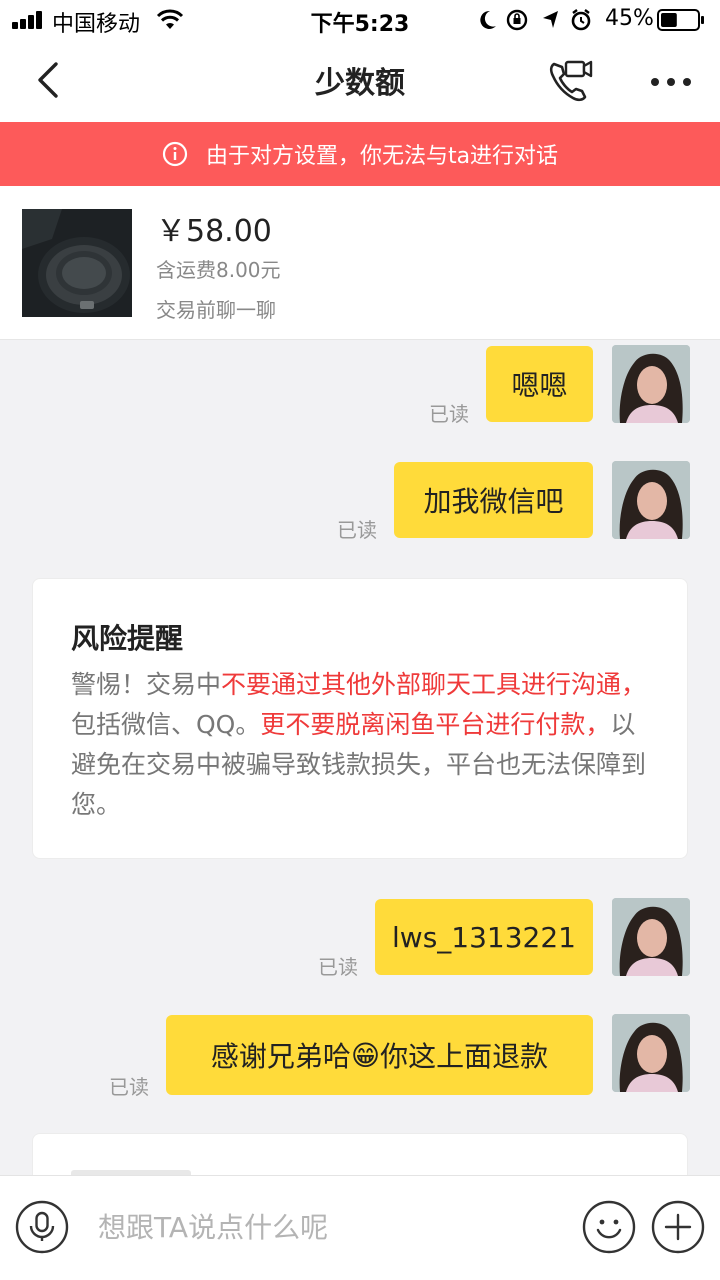  What do you see at coordinates (609, 1227) in the screenshot?
I see `emoji-icon` at bounding box center [609, 1227].